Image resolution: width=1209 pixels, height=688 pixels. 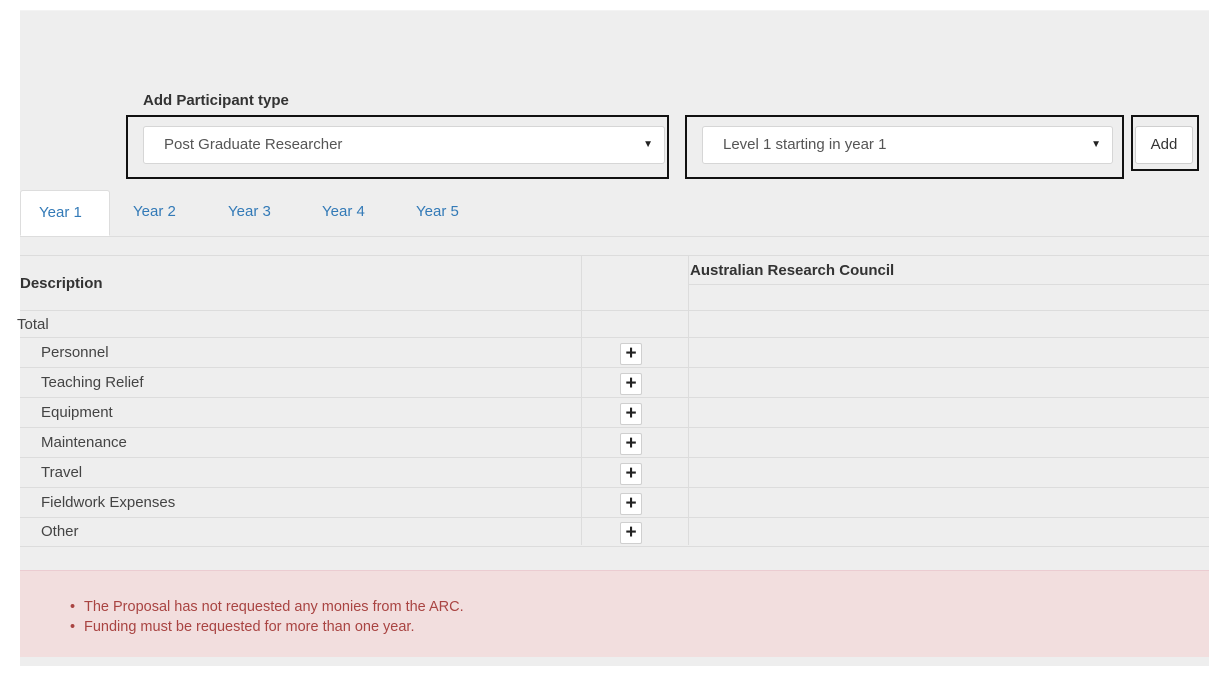 What do you see at coordinates (614, 502) in the screenshot?
I see `table-row: Fieldwork Expenses +` at bounding box center [614, 502].